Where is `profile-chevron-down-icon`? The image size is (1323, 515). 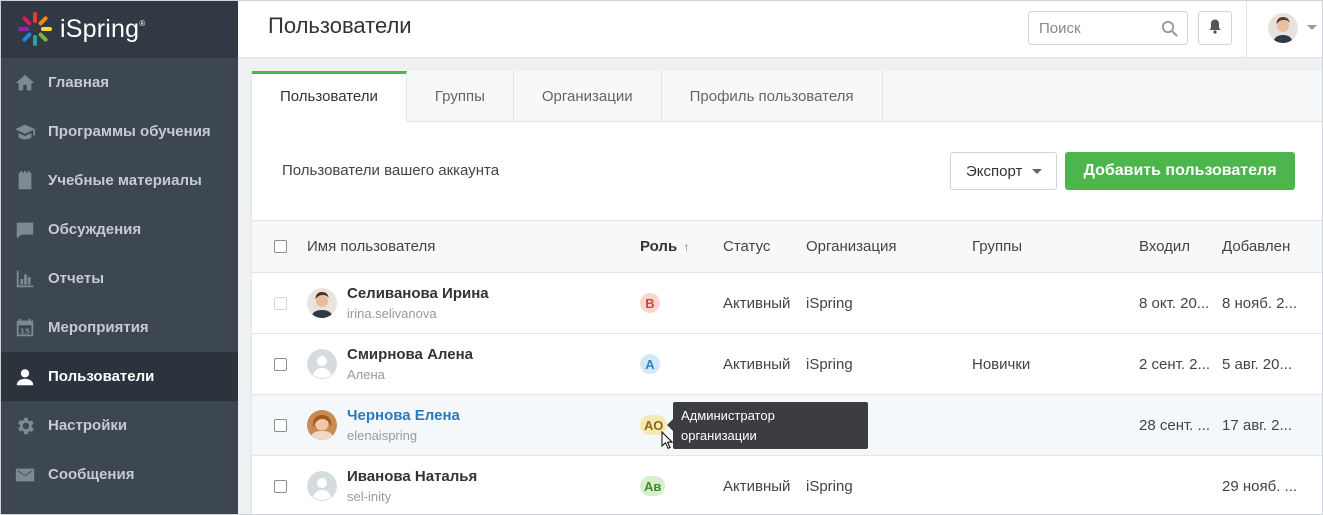
profile-chevron-down-icon is located at coordinates (1312, 27).